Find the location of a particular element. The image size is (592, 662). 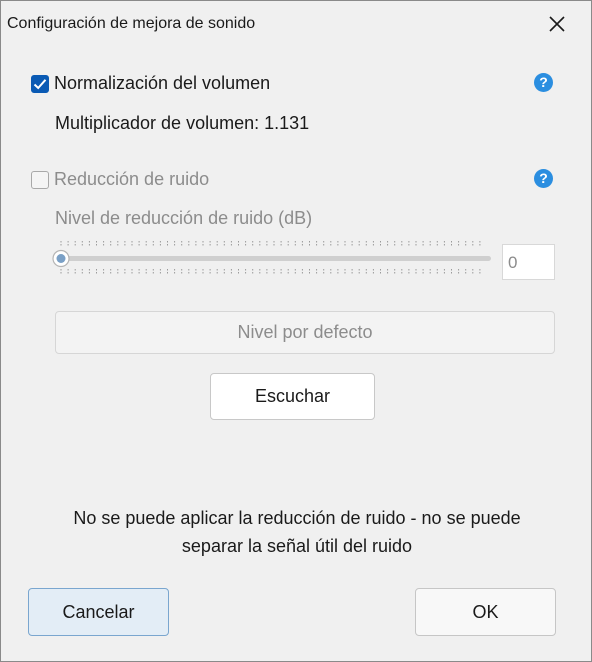

noise-reduction-checkbox-row: Reducción de ruido is located at coordinates (120, 179).